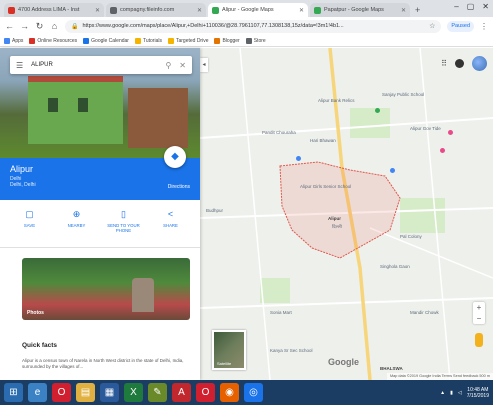 Image resolution: width=493 pixels, height=405 pixels. Describe the element at coordinates (424, 312) in the screenshot. I see `map-label: Mandir Chowk` at that location.